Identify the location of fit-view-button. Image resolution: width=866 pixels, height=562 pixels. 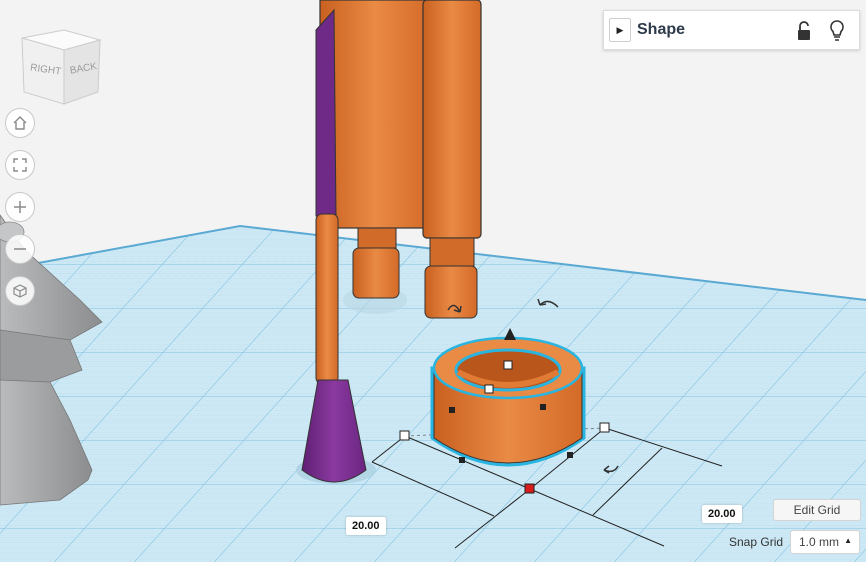
(20, 165).